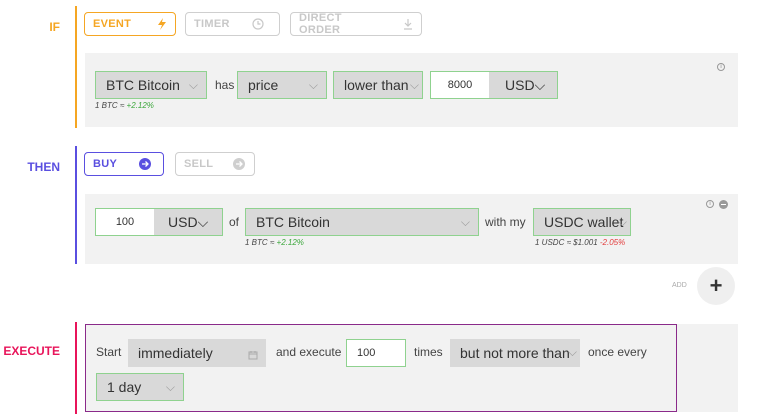  I want to click on amount-currency-select: USD ⌵, so click(188, 222).